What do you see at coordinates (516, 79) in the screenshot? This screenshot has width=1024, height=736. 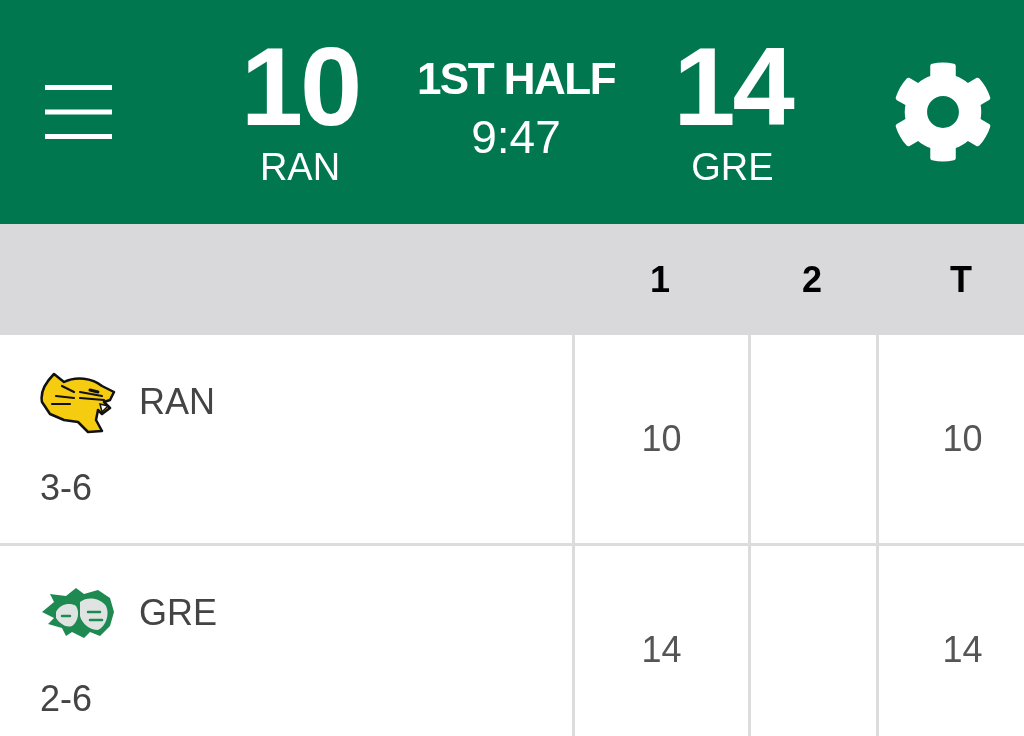 I see `period-label: 1ST HALF` at bounding box center [516, 79].